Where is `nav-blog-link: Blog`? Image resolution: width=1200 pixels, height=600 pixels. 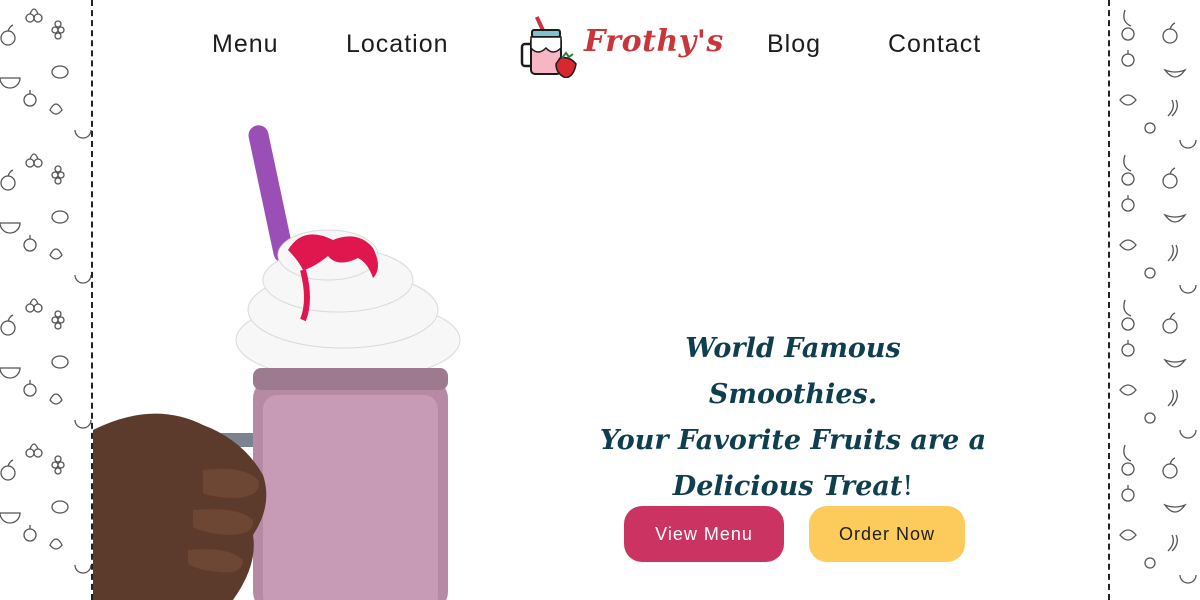 nav-blog-link: Blog is located at coordinates (794, 44).